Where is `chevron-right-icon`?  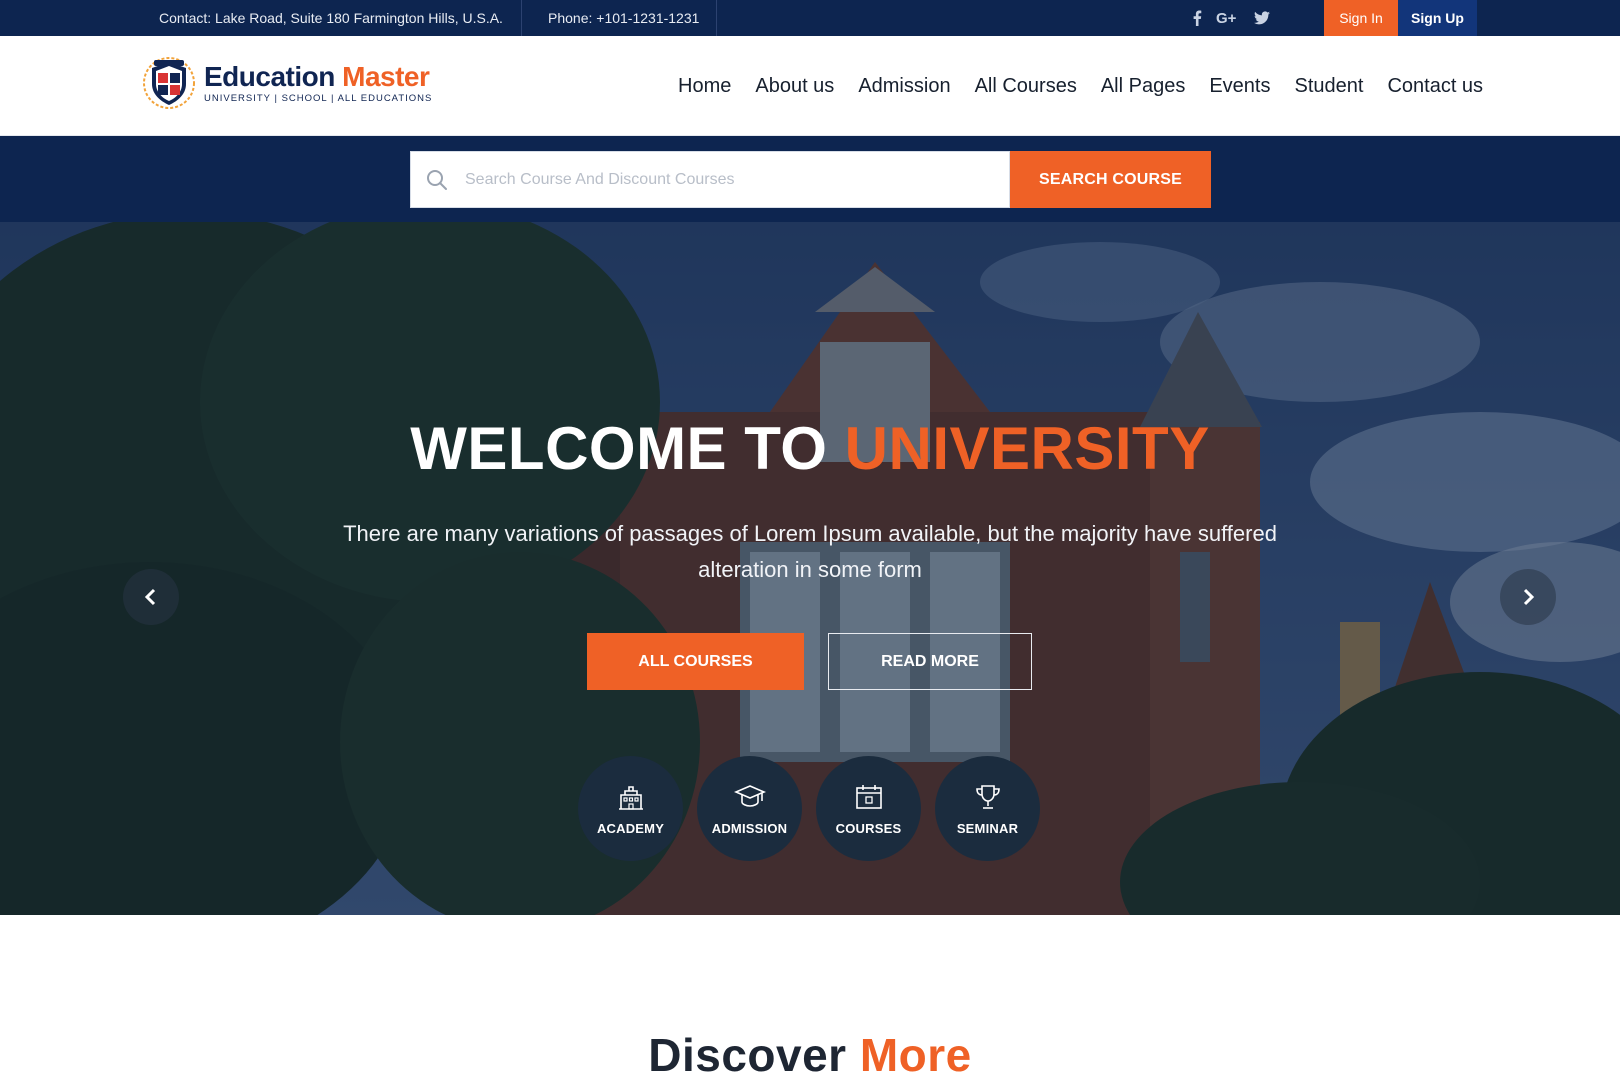 chevron-right-icon is located at coordinates (1529, 597).